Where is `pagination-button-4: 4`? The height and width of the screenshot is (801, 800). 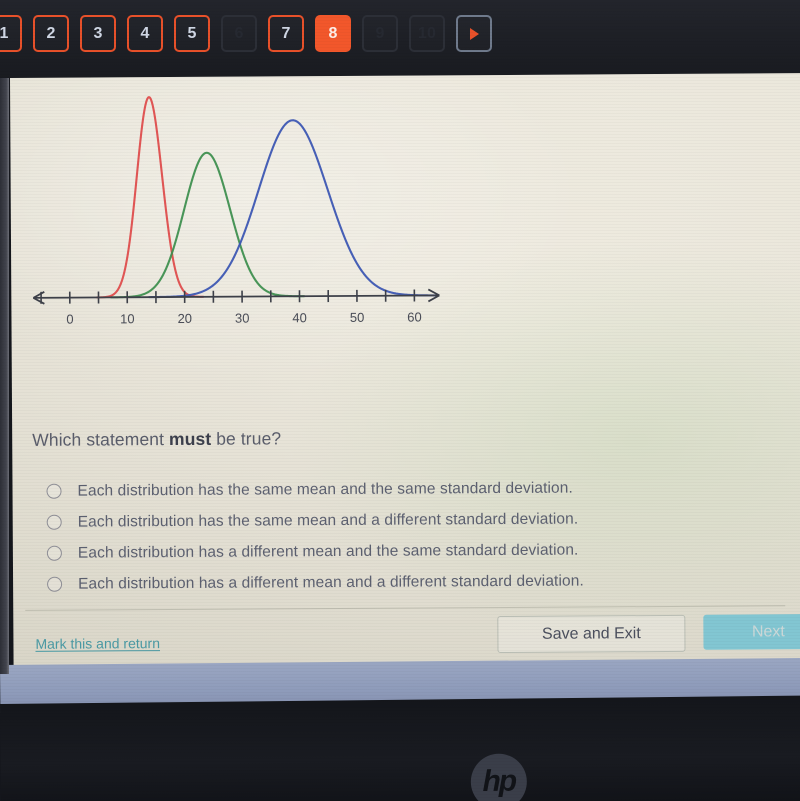
pagination-button-4: 4 is located at coordinates (145, 33).